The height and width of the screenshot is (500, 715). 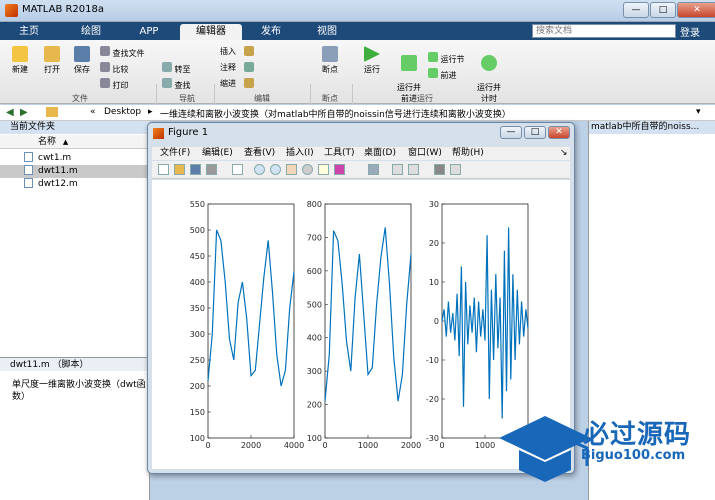 I want to click on x-tick-label: 1000, so click(x=485, y=445).